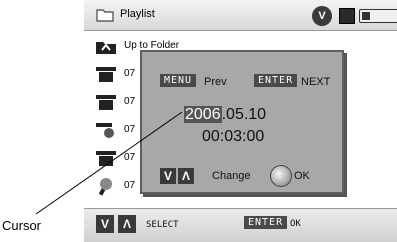  I want to click on ok-button-icon, so click(281, 176).